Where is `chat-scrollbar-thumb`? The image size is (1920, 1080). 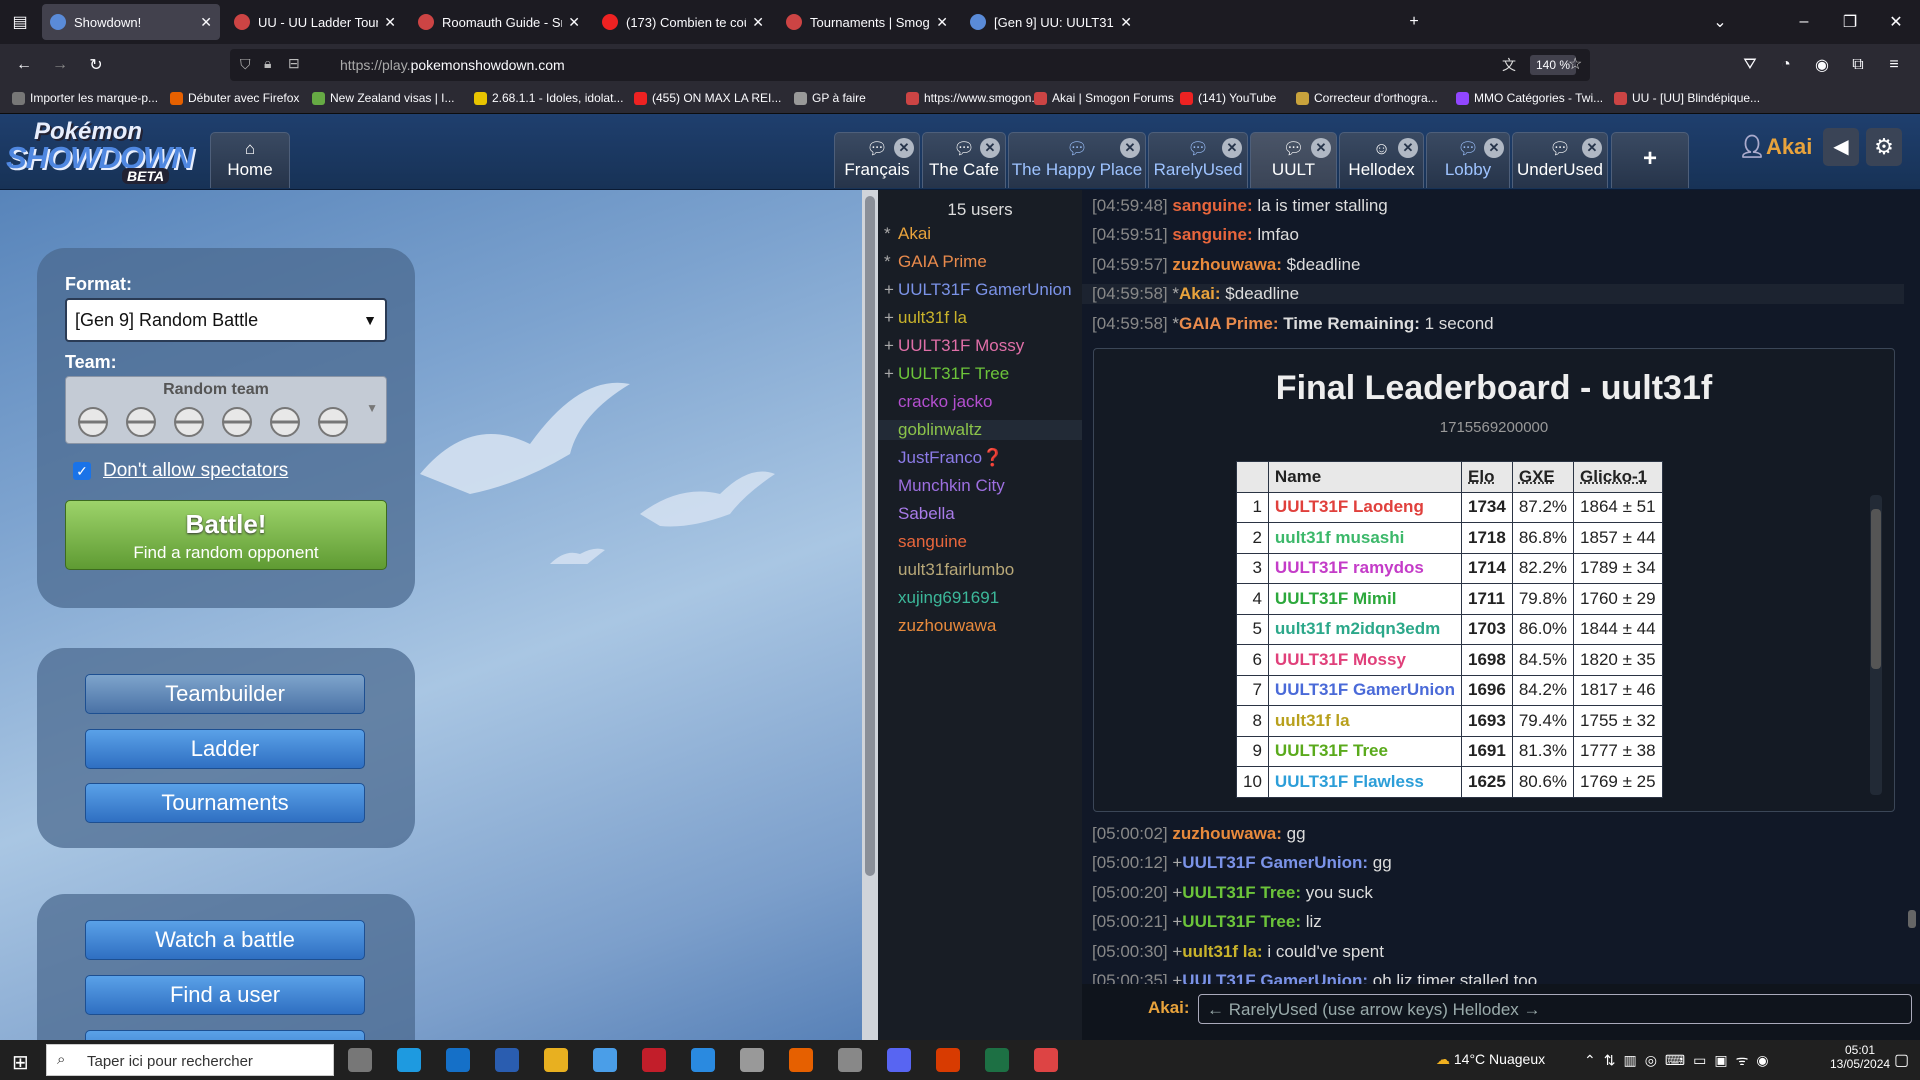 chat-scrollbar-thumb is located at coordinates (1912, 919).